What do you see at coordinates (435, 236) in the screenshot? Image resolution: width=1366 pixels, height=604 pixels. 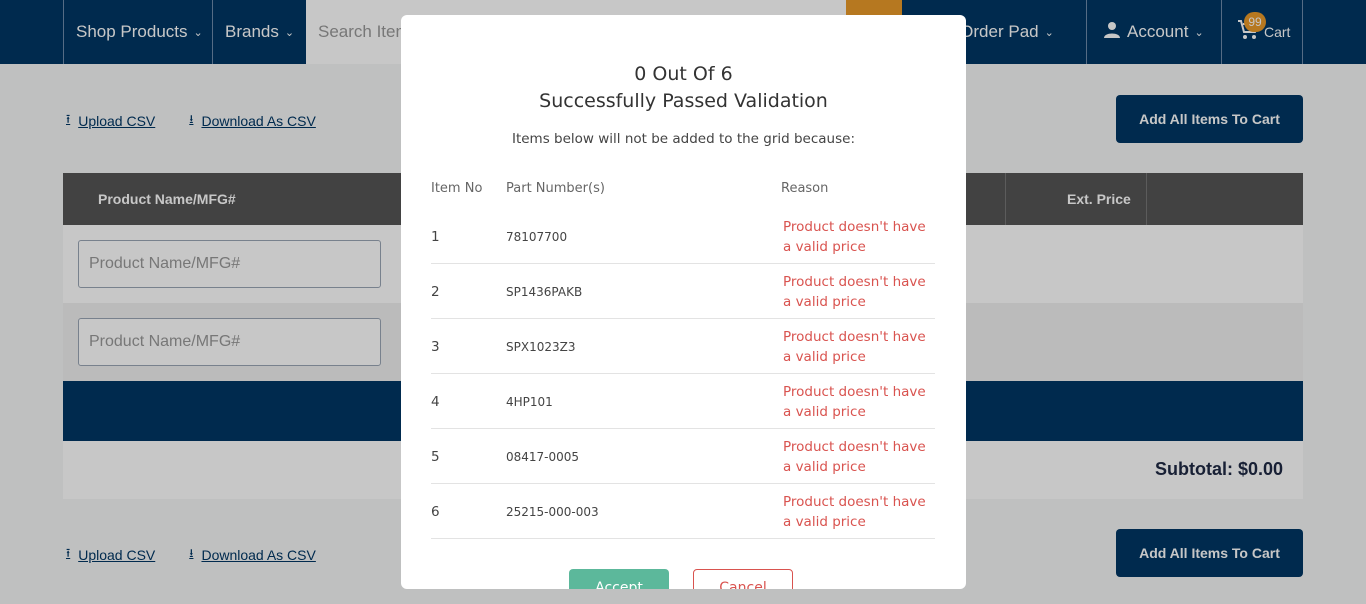 I see `item-no: 1` at bounding box center [435, 236].